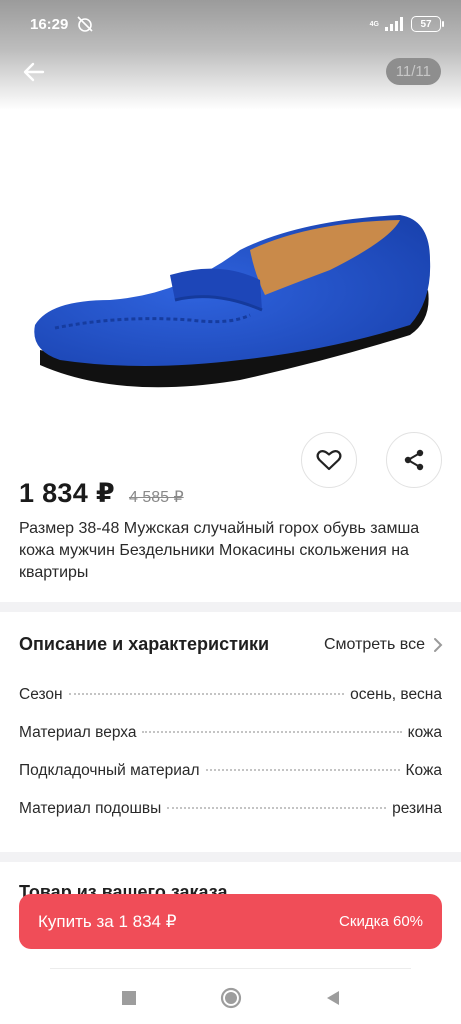  I want to click on spec-value: резина, so click(417, 808).